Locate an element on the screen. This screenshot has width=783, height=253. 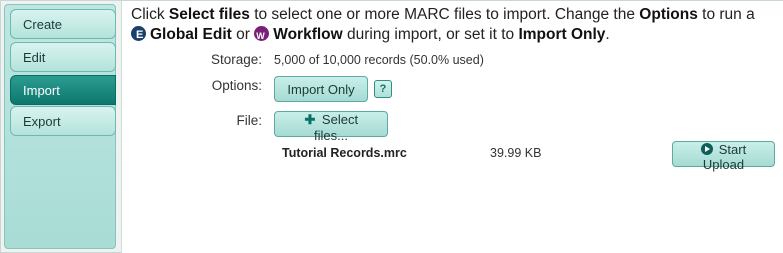
intro-options: Options is located at coordinates (668, 14).